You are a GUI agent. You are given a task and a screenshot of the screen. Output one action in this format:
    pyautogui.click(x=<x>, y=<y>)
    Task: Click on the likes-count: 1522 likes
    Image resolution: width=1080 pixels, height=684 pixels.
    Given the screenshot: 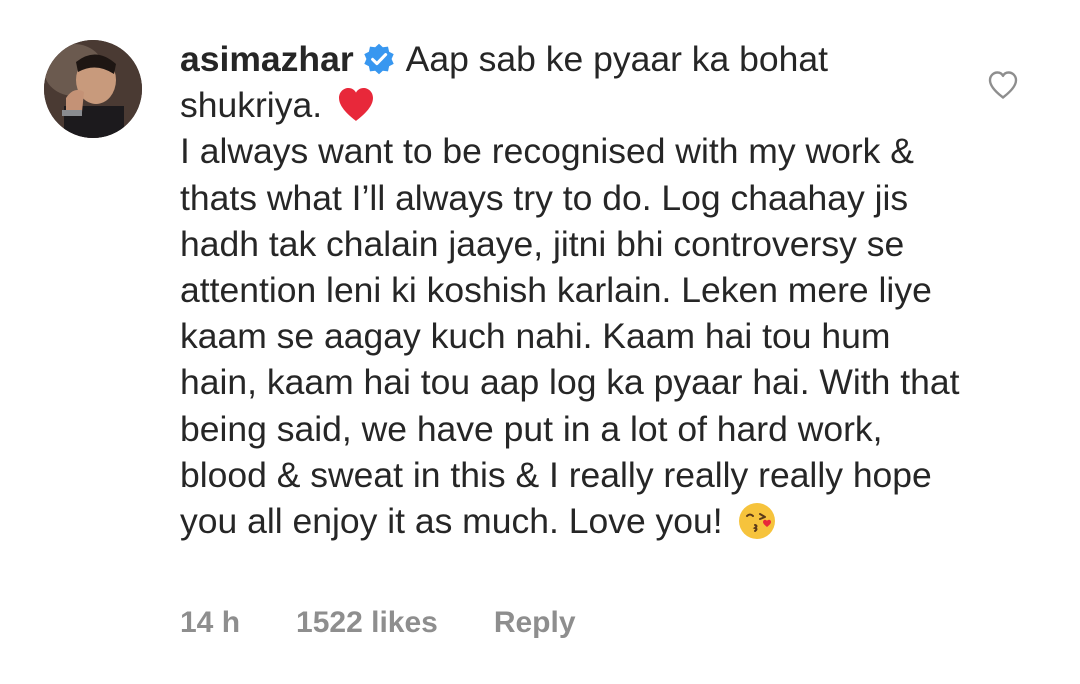 What is the action you would take?
    pyautogui.click(x=367, y=623)
    